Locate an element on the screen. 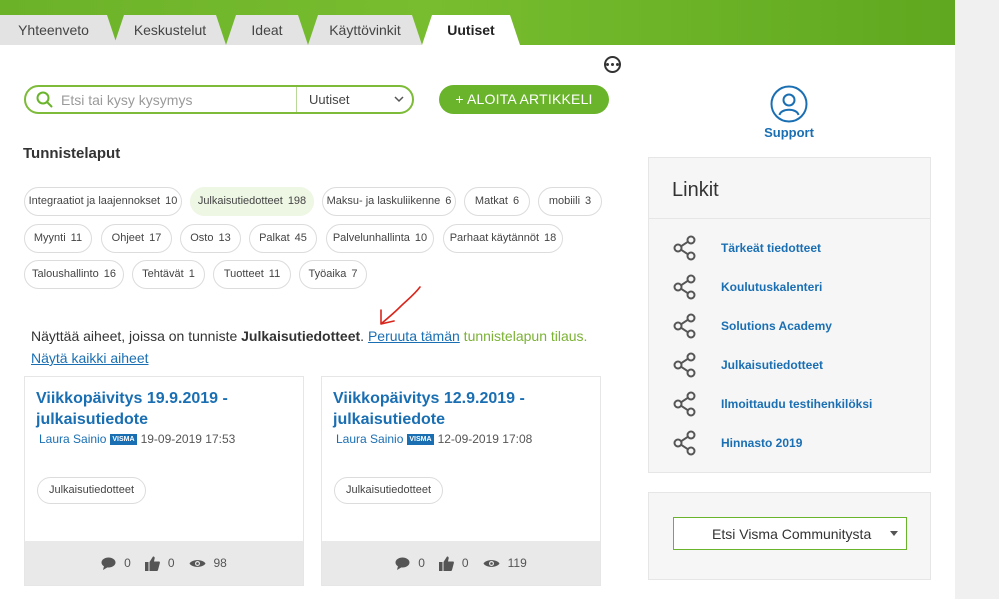  chevron-down-icon is located at coordinates (399, 99).